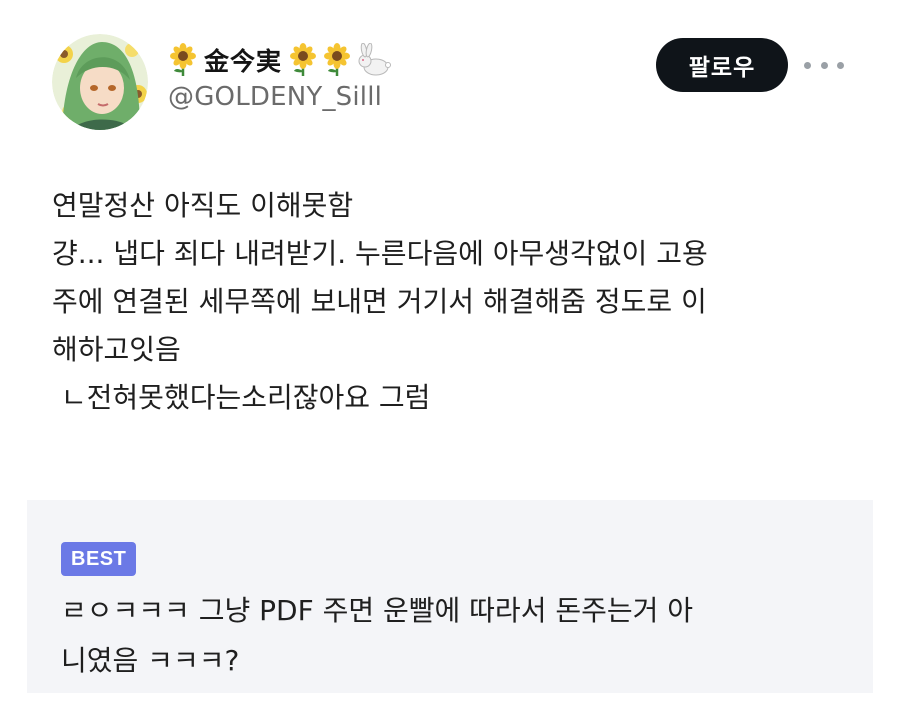 The height and width of the screenshot is (728, 900). I want to click on tweet-line: 연말정산 아직도 이해못함, so click(203, 205).